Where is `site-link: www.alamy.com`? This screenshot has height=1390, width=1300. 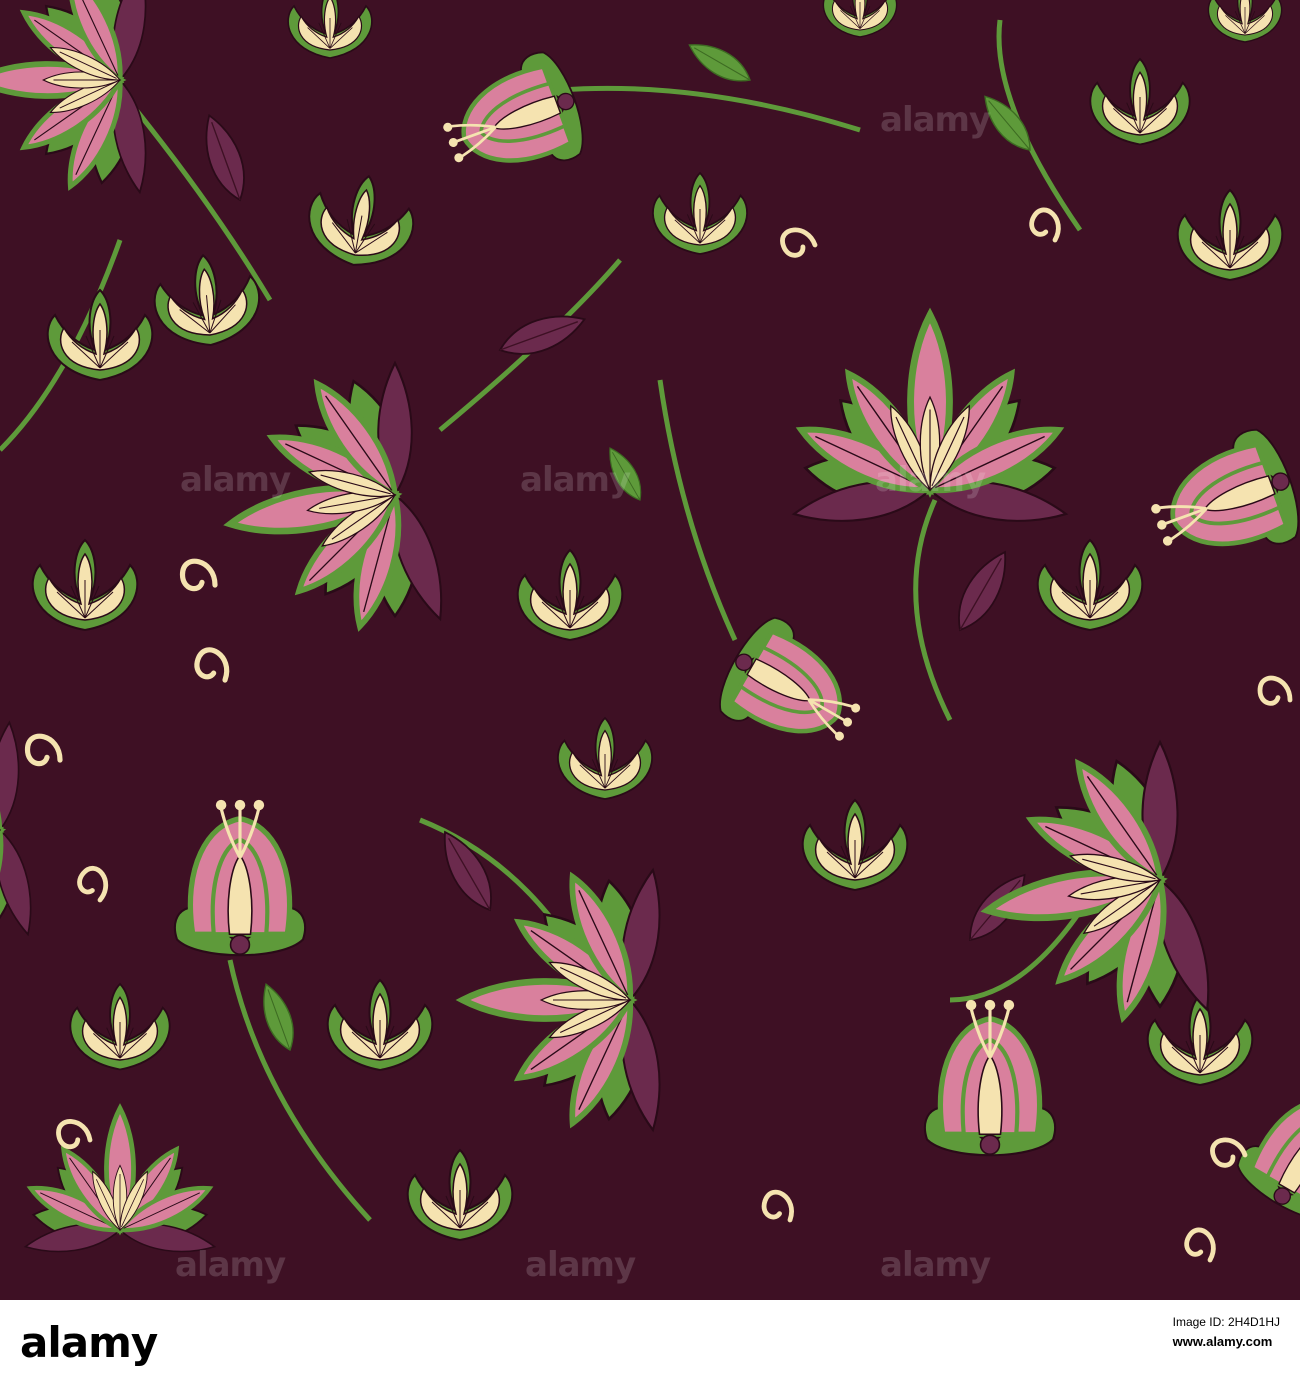 site-link: www.alamy.com is located at coordinates (1226, 1342).